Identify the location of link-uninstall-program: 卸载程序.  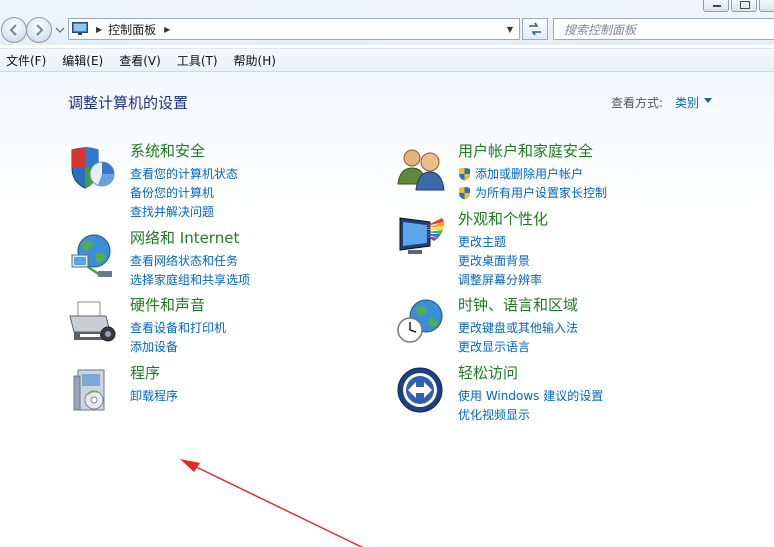
(154, 395).